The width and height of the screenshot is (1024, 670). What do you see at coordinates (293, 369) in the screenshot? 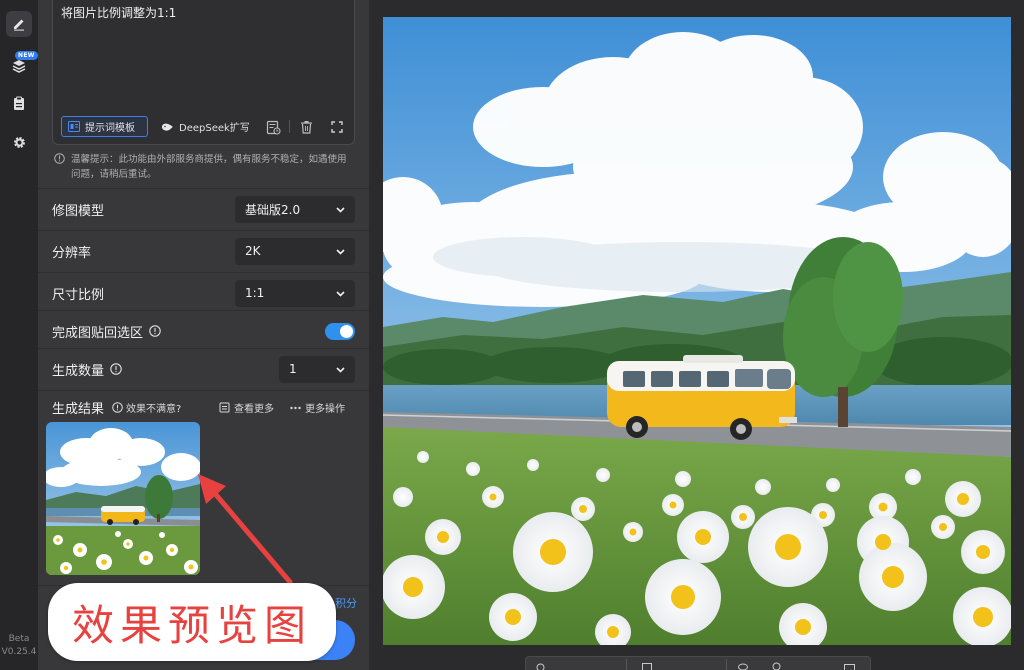
I see `count-value: 1` at bounding box center [293, 369].